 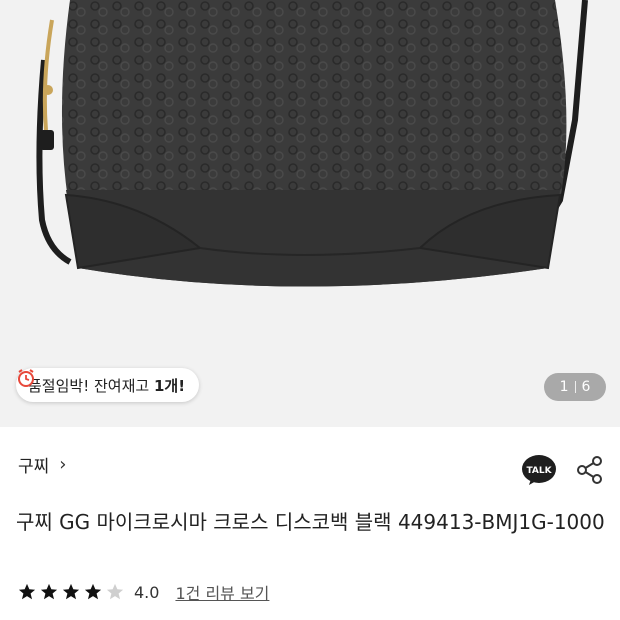 I want to click on kakao-talk-icon: TALK, so click(x=539, y=470).